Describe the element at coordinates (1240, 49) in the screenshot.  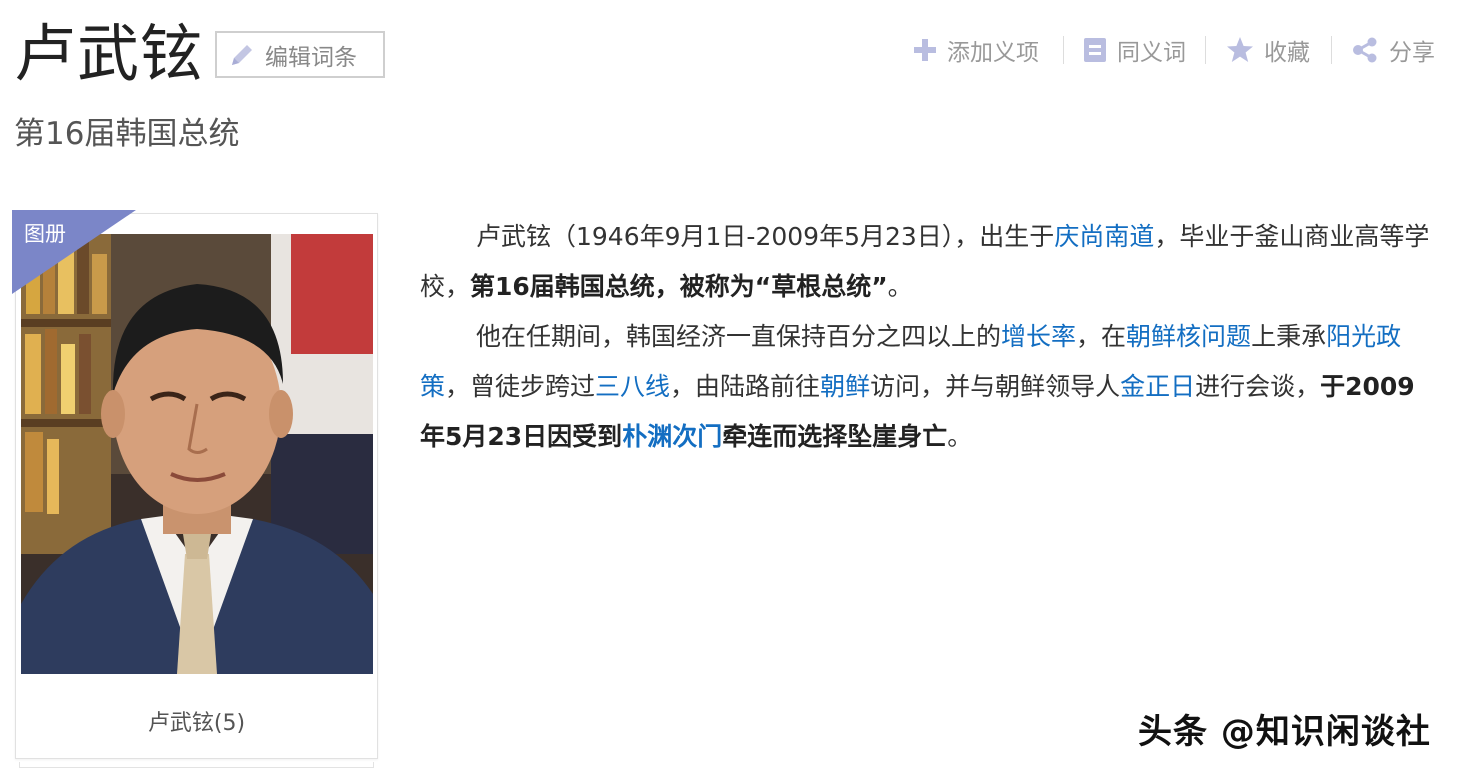
I see `star-icon` at that location.